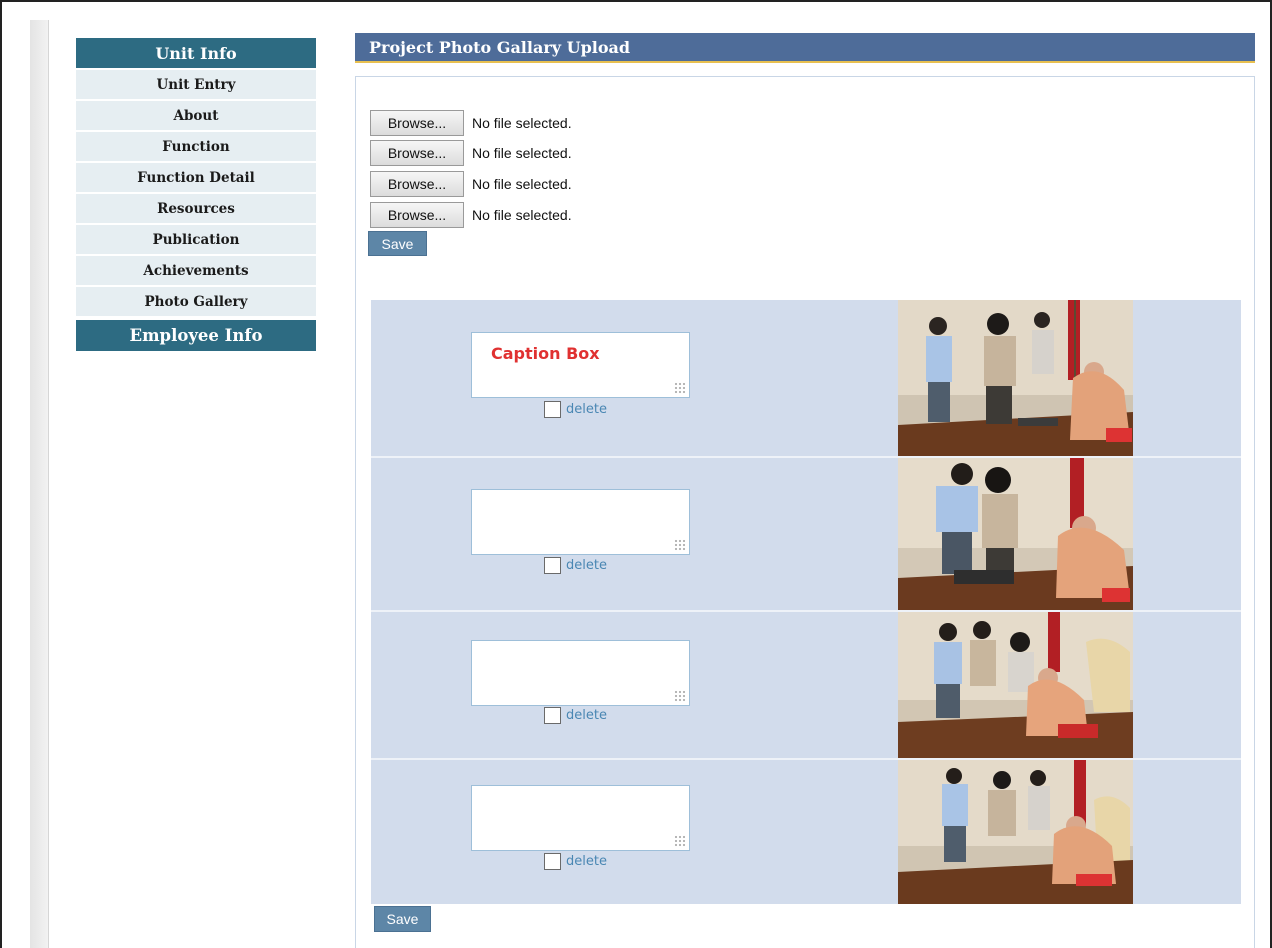 The height and width of the screenshot is (948, 1272). I want to click on window-top-border, so click(636, 1).